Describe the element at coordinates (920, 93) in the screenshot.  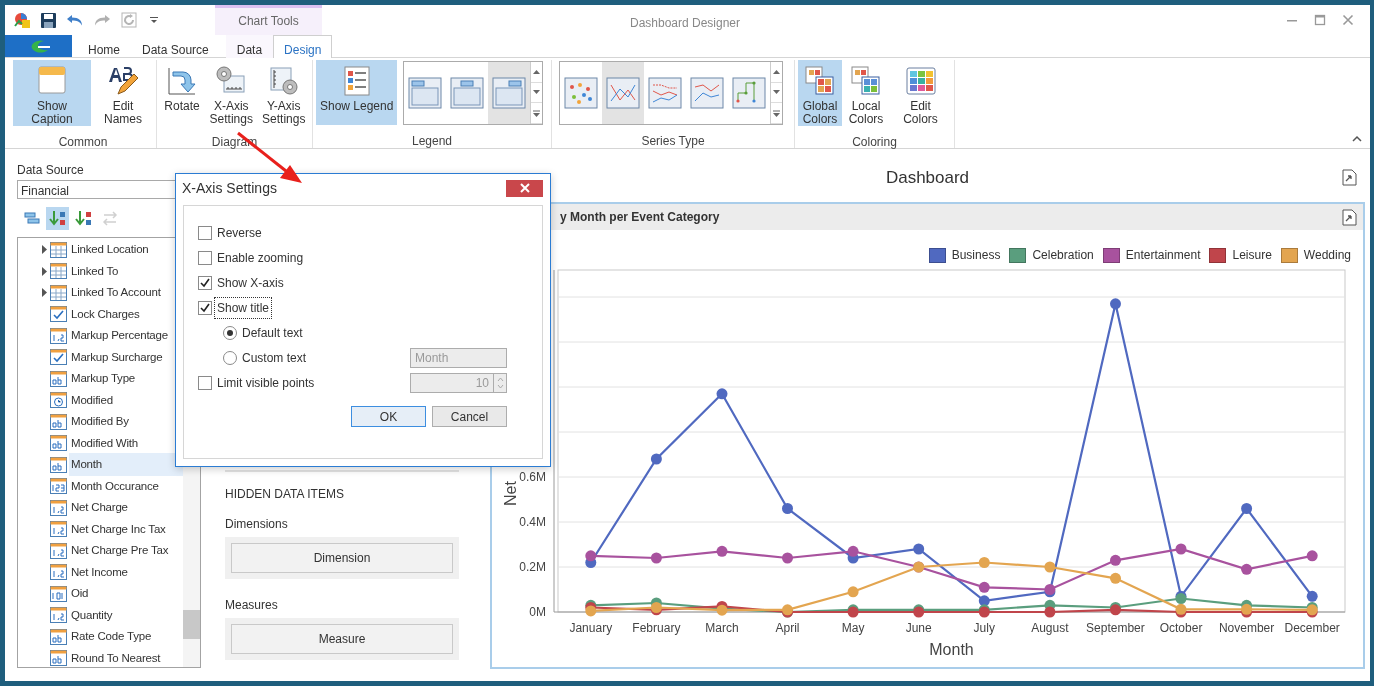
I see `ribbon-button: Edit Colors` at that location.